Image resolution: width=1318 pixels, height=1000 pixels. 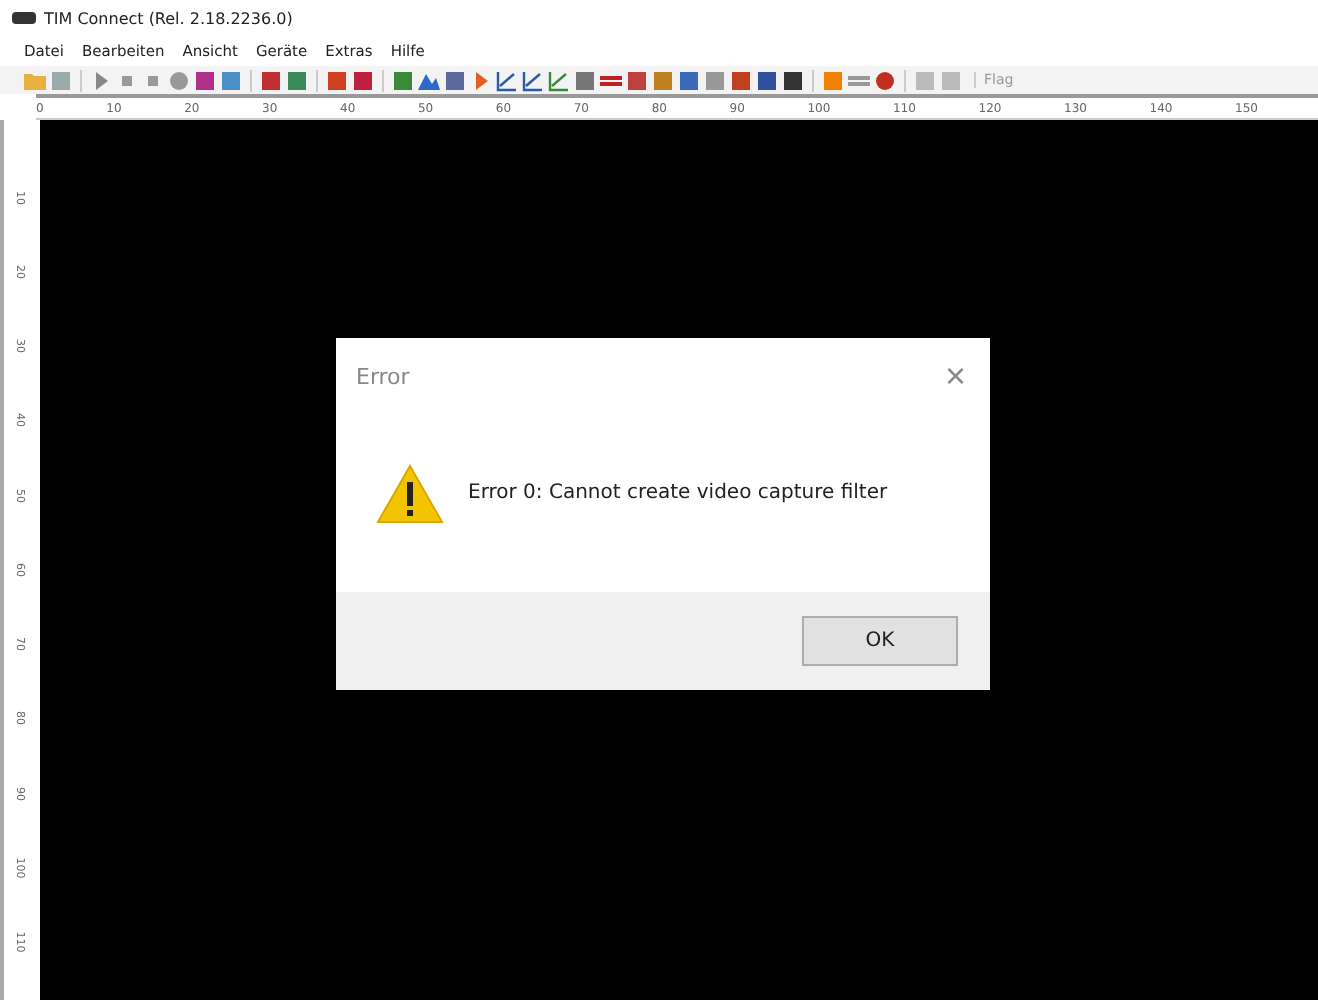 I want to click on circle-icon, so click(x=179, y=80).